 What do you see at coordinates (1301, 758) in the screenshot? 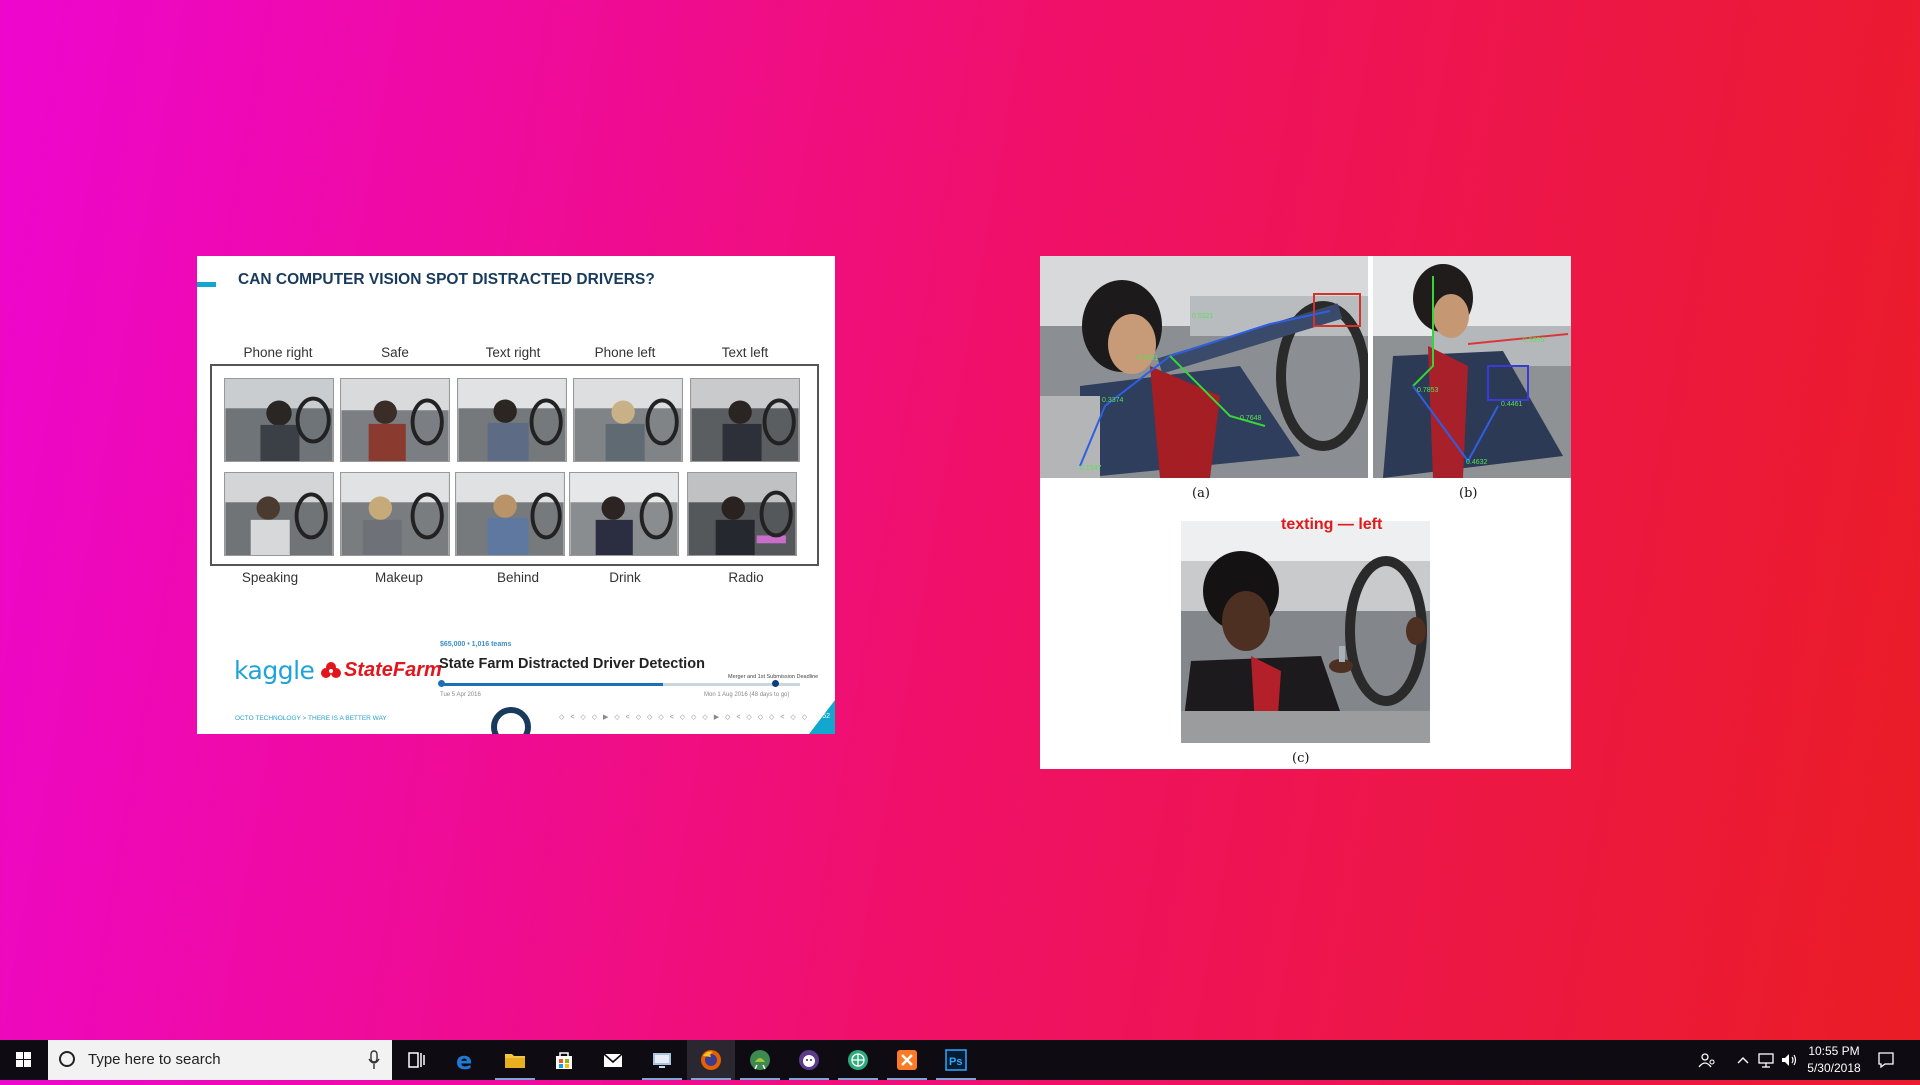
I see `figure-caption-c: (c)` at bounding box center [1301, 758].